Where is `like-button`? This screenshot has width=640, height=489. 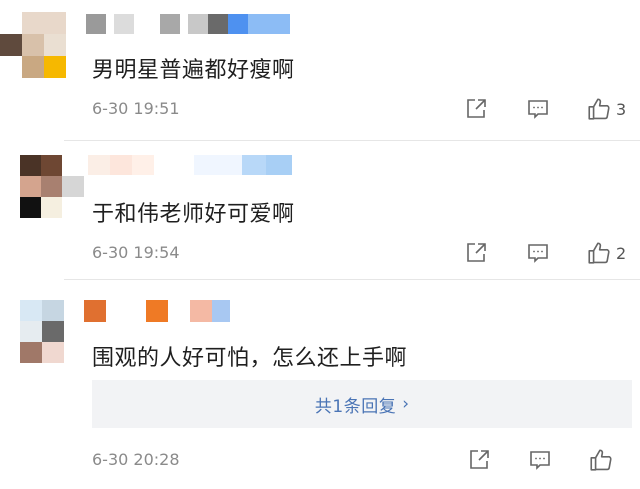
like-button is located at coordinates (603, 460).